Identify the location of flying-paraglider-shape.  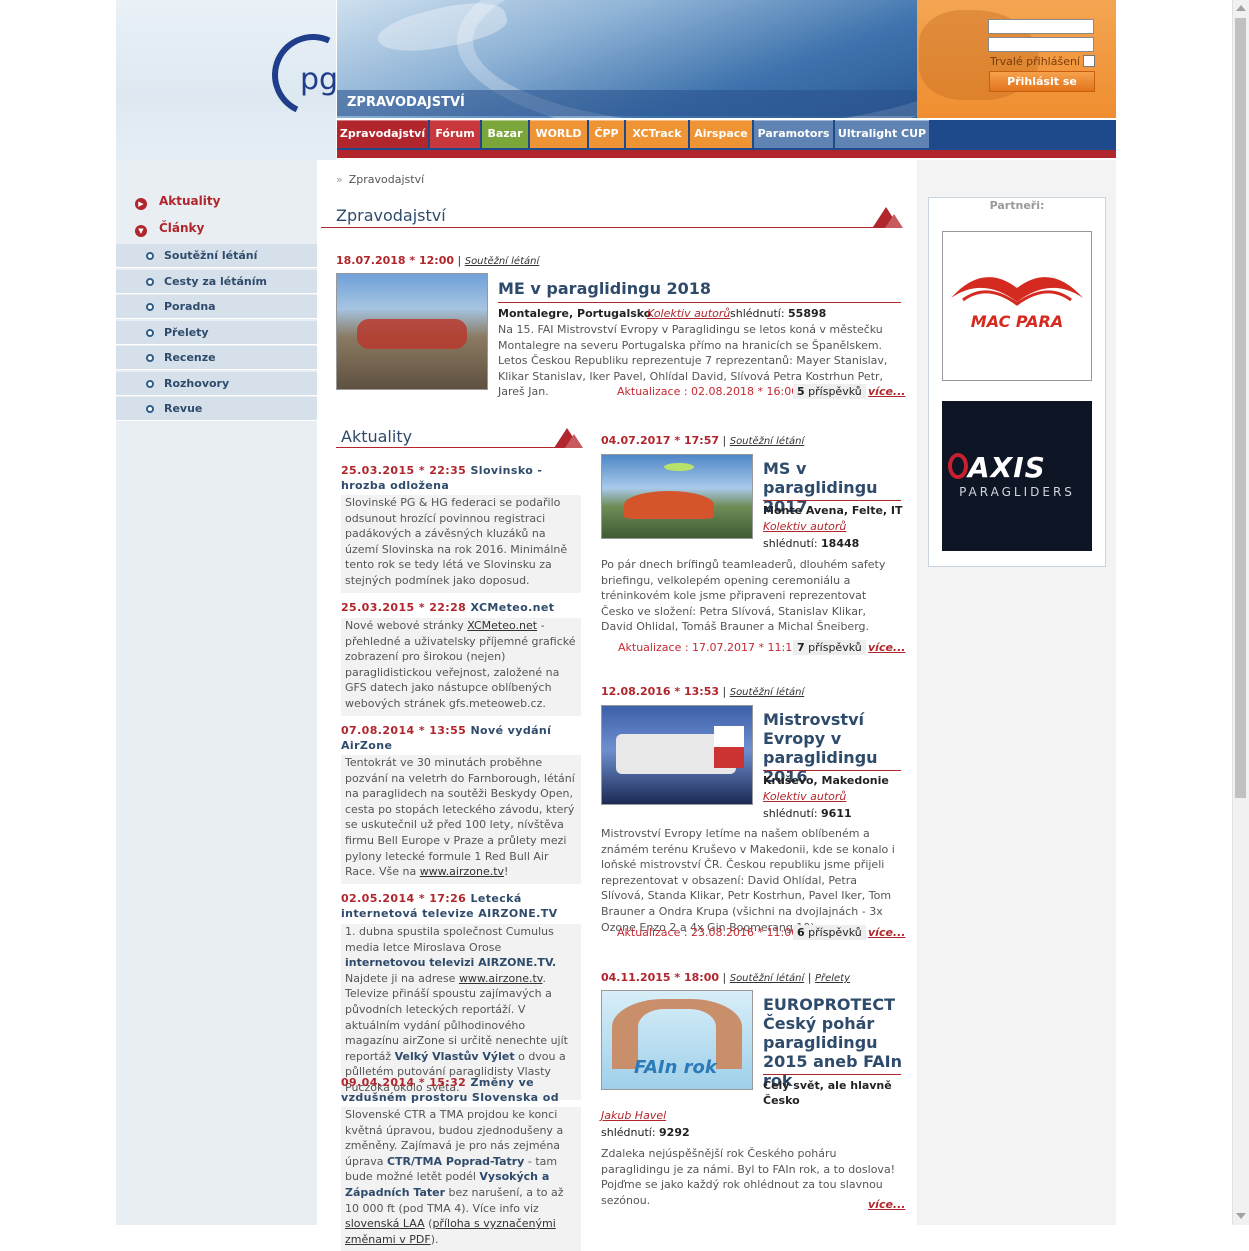
(679, 467).